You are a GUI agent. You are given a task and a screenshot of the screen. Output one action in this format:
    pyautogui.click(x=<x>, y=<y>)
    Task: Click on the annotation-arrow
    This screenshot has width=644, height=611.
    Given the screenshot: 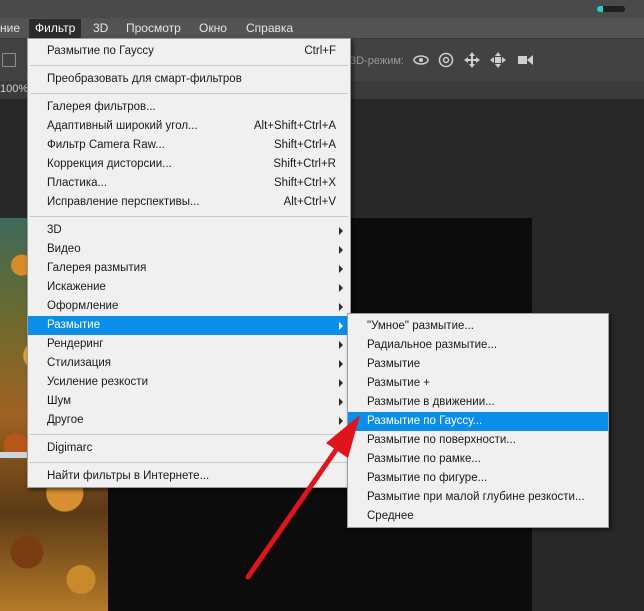 What is the action you would take?
    pyautogui.click(x=302, y=497)
    